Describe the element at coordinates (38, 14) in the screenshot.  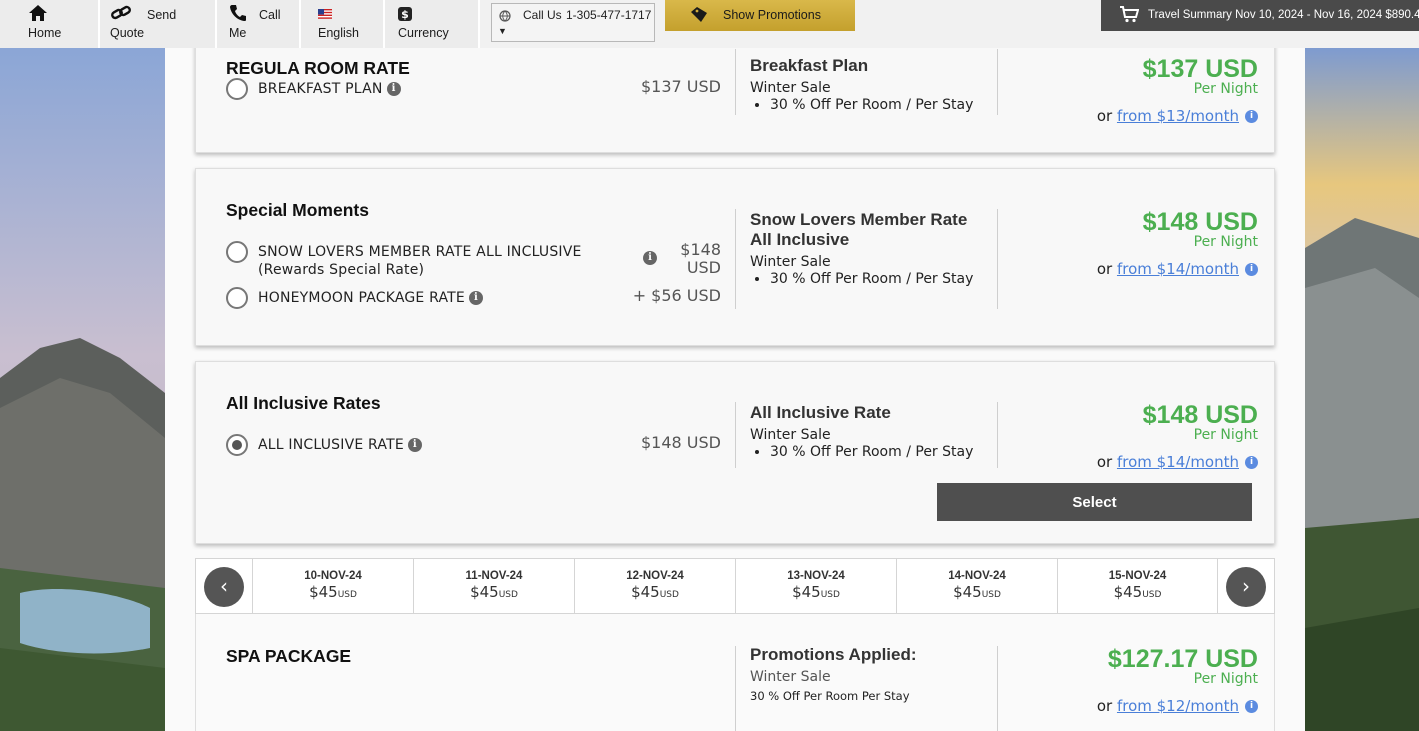
I see `home-icon` at that location.